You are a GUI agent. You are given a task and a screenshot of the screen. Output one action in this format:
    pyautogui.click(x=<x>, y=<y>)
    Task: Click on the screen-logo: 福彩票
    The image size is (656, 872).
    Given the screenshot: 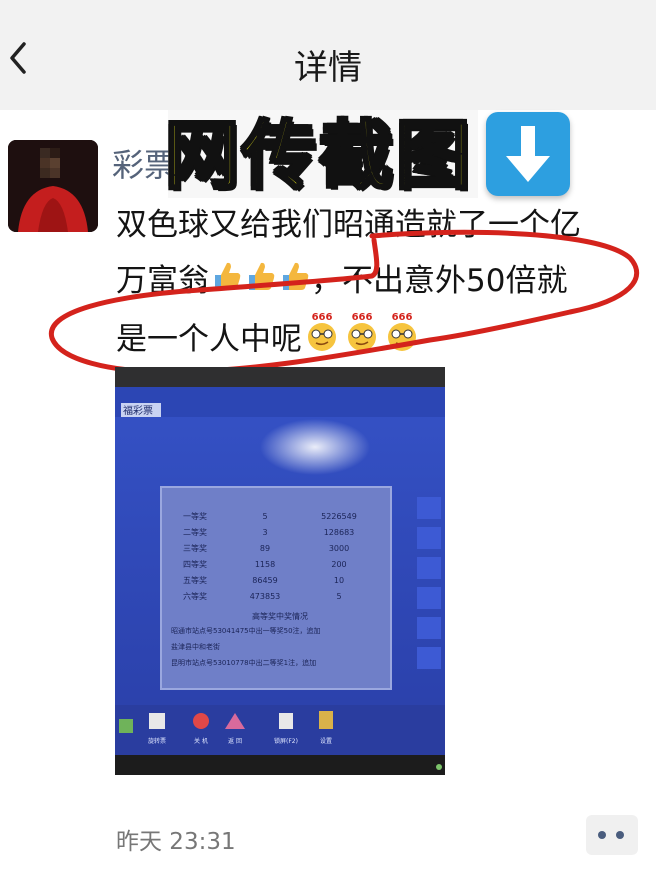 What is the action you would take?
    pyautogui.click(x=138, y=410)
    